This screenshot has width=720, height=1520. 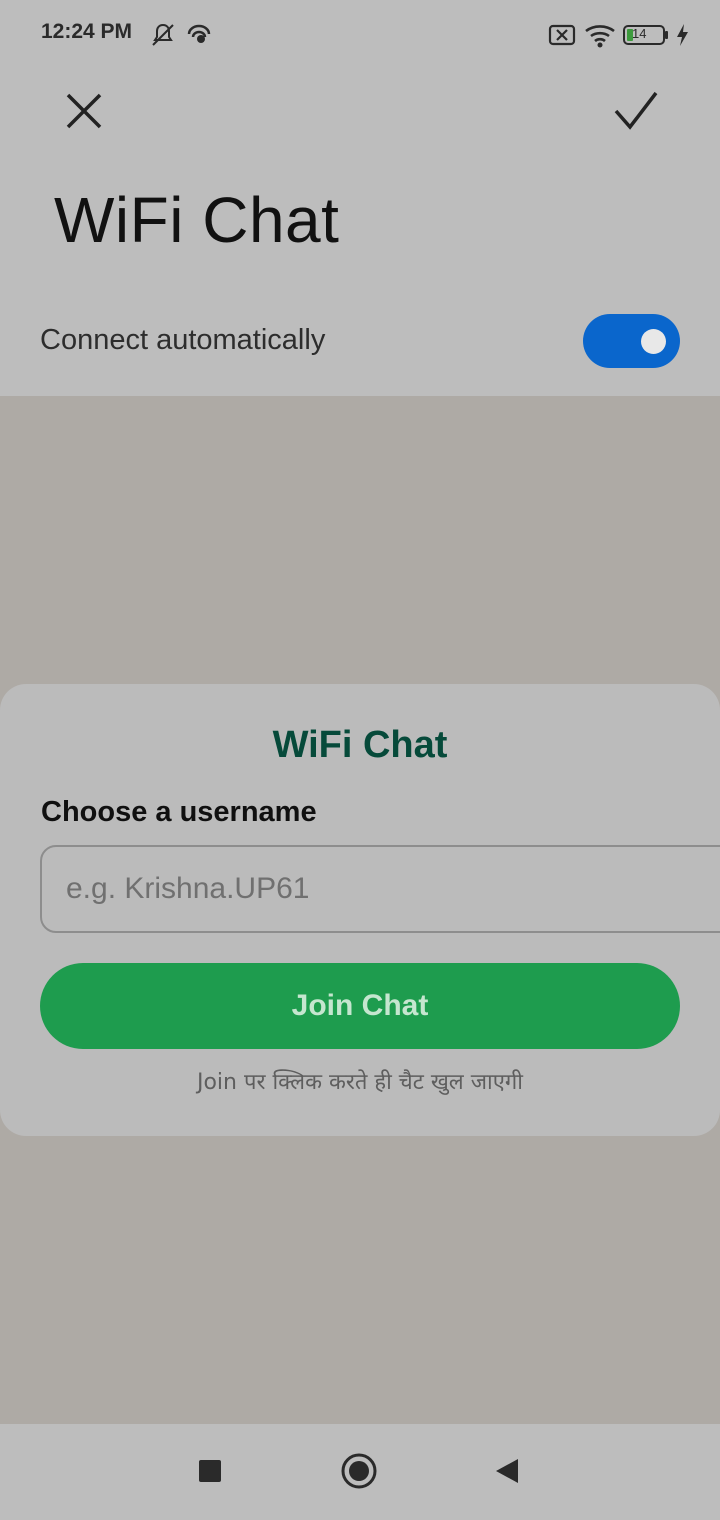 What do you see at coordinates (380, 889) in the screenshot?
I see `username-input` at bounding box center [380, 889].